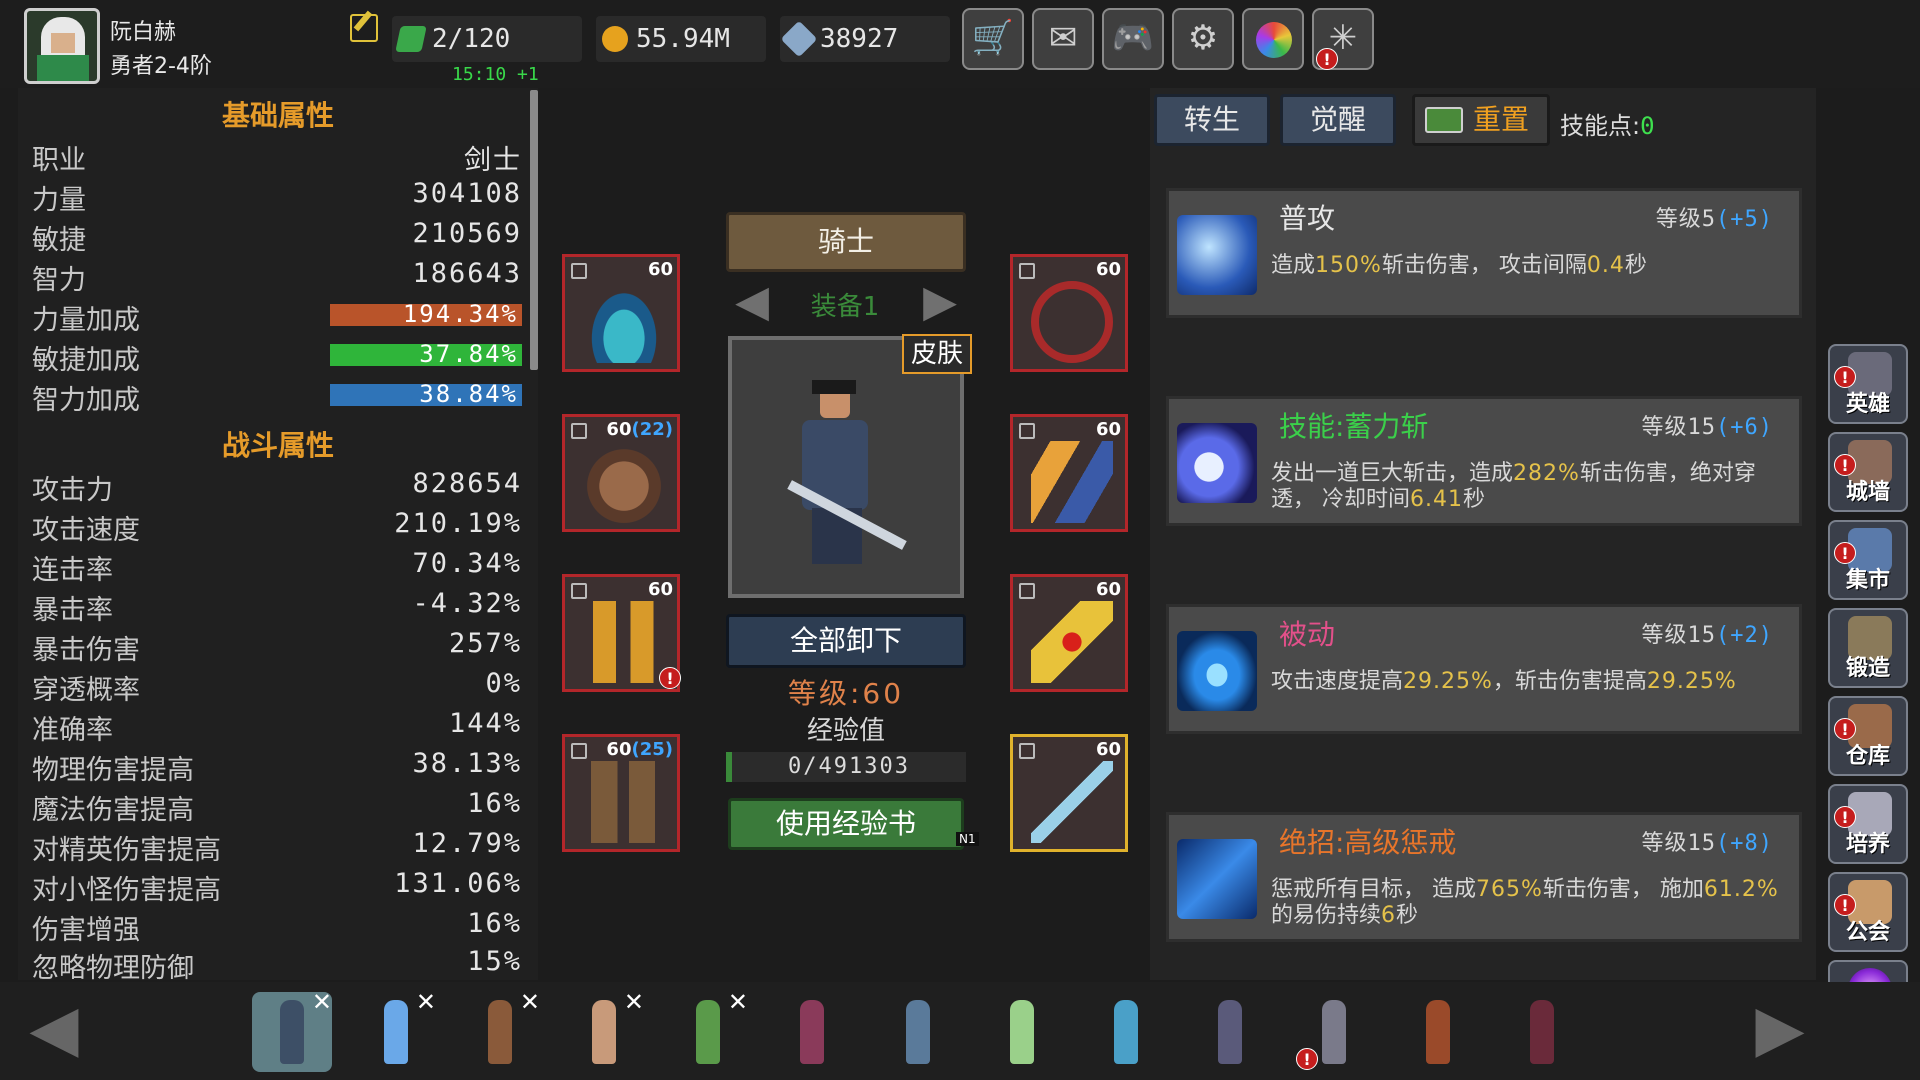 This screenshot has width=1920, height=1080. I want to click on nav-guild: ! 公会, so click(1868, 912).